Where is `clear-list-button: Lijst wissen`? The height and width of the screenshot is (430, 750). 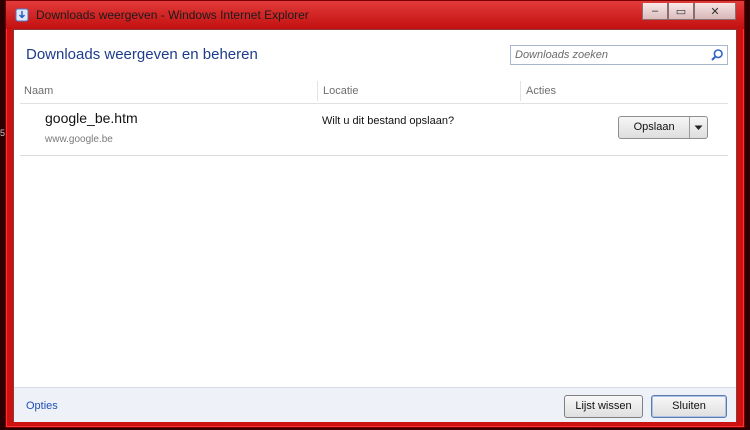 clear-list-button: Lijst wissen is located at coordinates (603, 406).